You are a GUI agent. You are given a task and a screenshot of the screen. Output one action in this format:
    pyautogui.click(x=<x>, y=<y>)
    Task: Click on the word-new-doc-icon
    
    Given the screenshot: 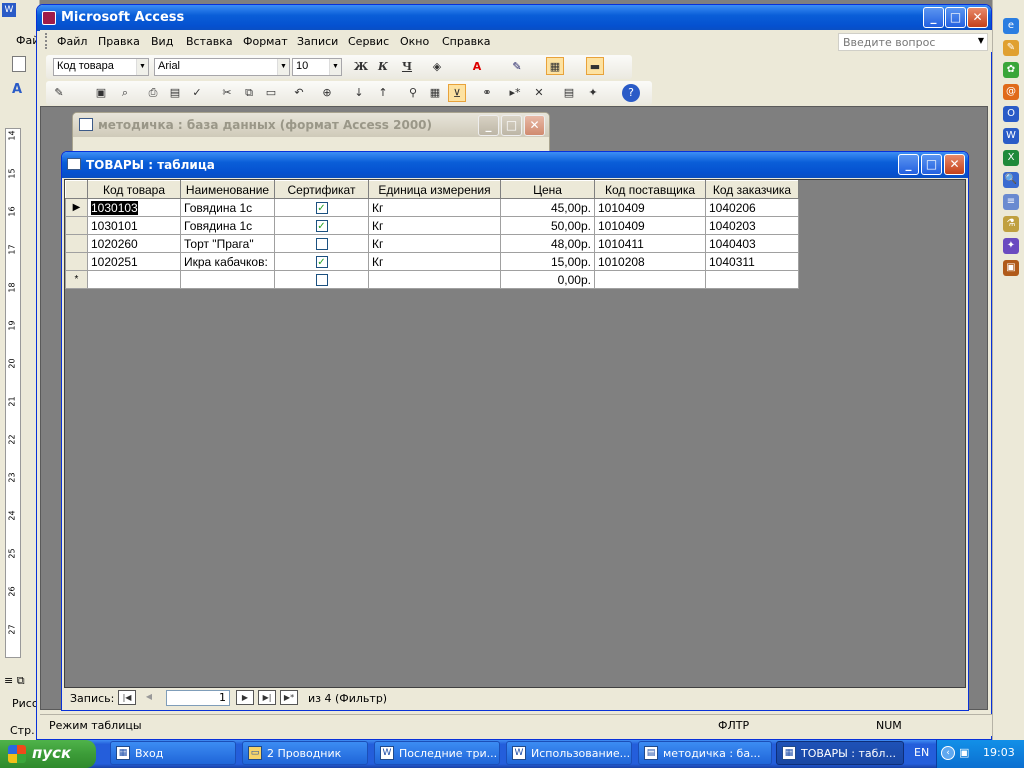 What is the action you would take?
    pyautogui.click(x=19, y=64)
    